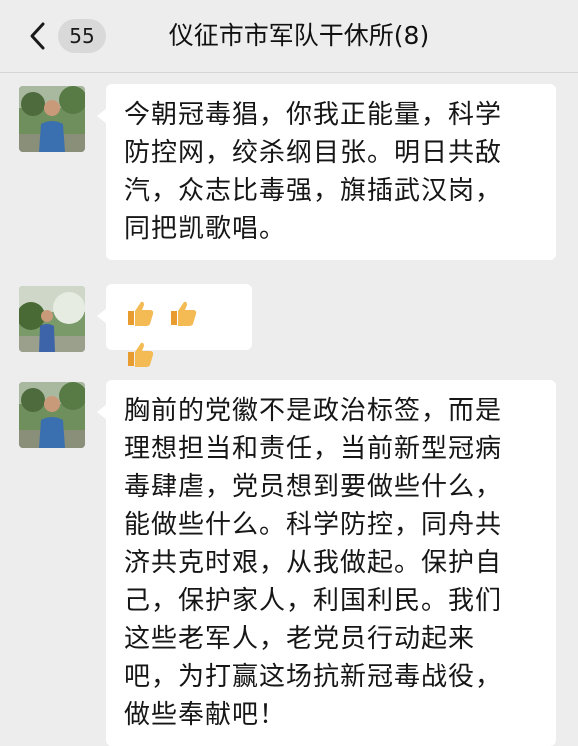 The height and width of the screenshot is (746, 578). I want to click on message-line: 济共克时艰，从我做起。保护自, so click(313, 563).